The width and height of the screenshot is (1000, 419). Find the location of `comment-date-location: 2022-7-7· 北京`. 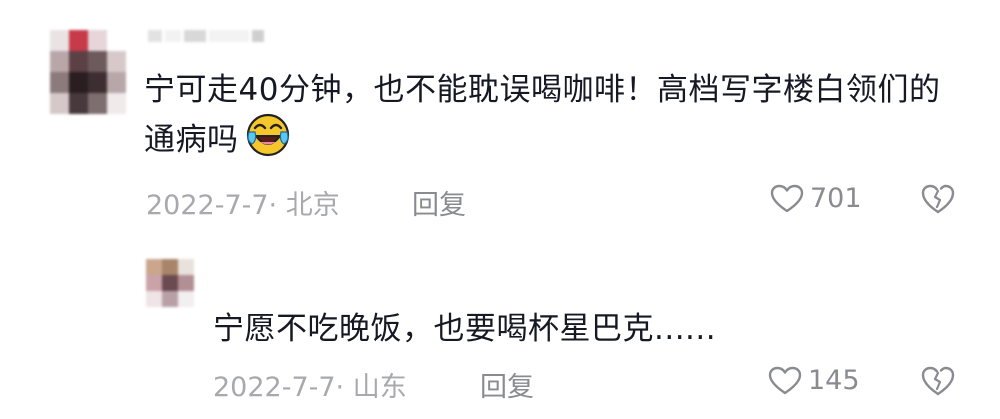

comment-date-location: 2022-7-7· 北京 is located at coordinates (243, 205).